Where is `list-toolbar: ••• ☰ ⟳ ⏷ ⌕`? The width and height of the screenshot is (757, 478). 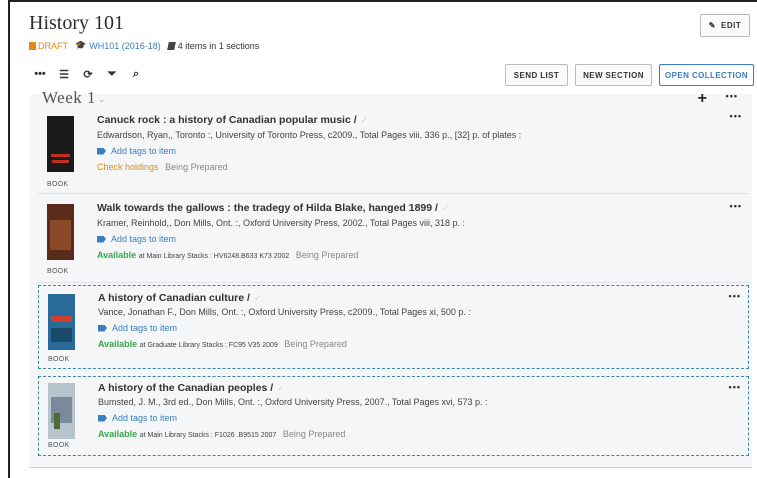
list-toolbar: ••• ☰ ⟳ ⏷ ⌕ is located at coordinates (90, 74).